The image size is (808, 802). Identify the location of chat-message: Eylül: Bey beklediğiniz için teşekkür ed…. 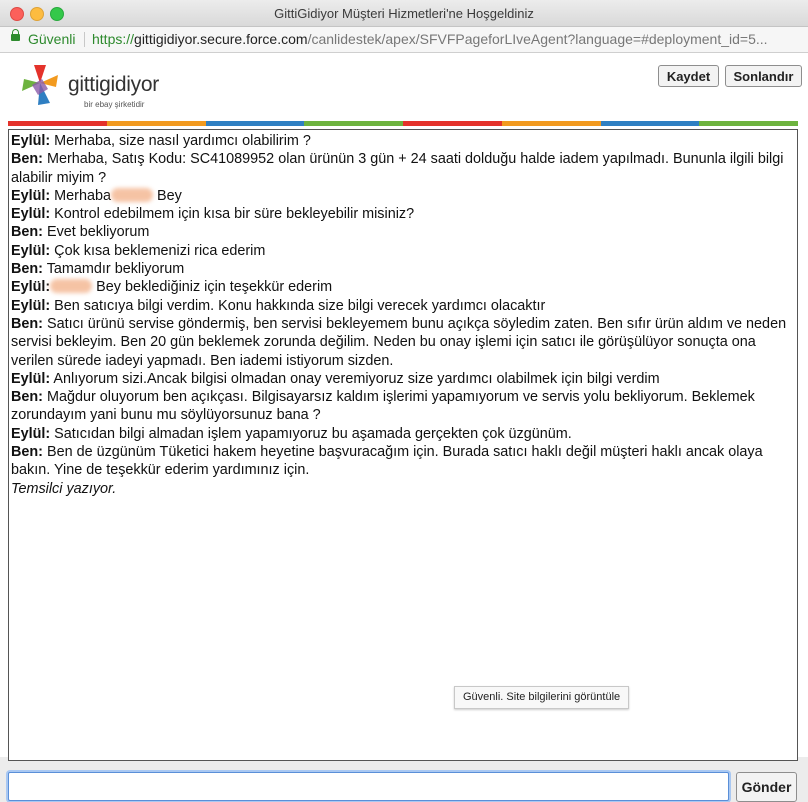
(403, 287).